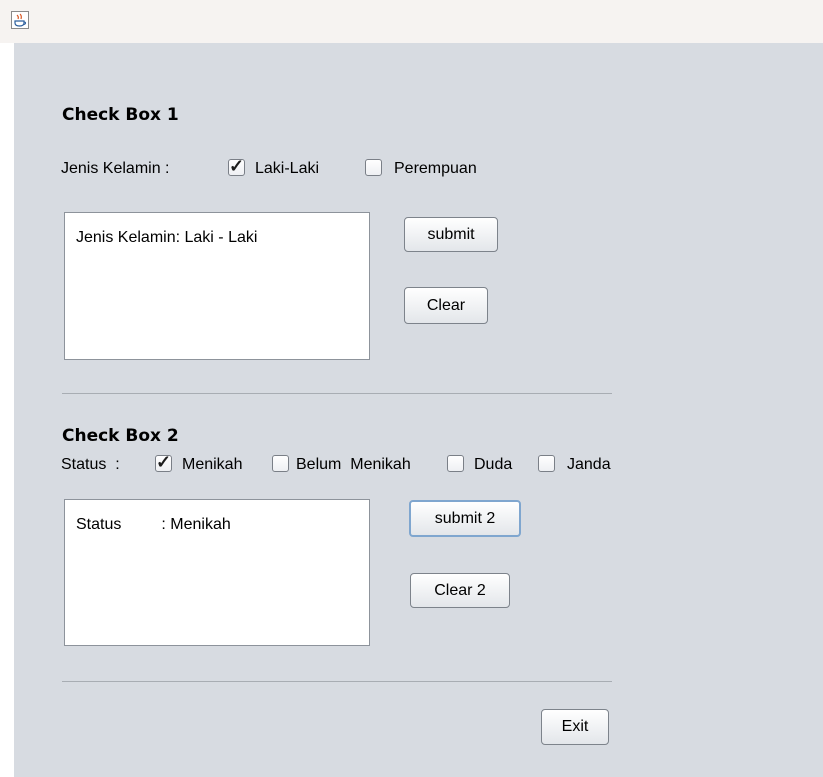 The image size is (823, 777). I want to click on checkbox-menikah: ✓, so click(163, 462).